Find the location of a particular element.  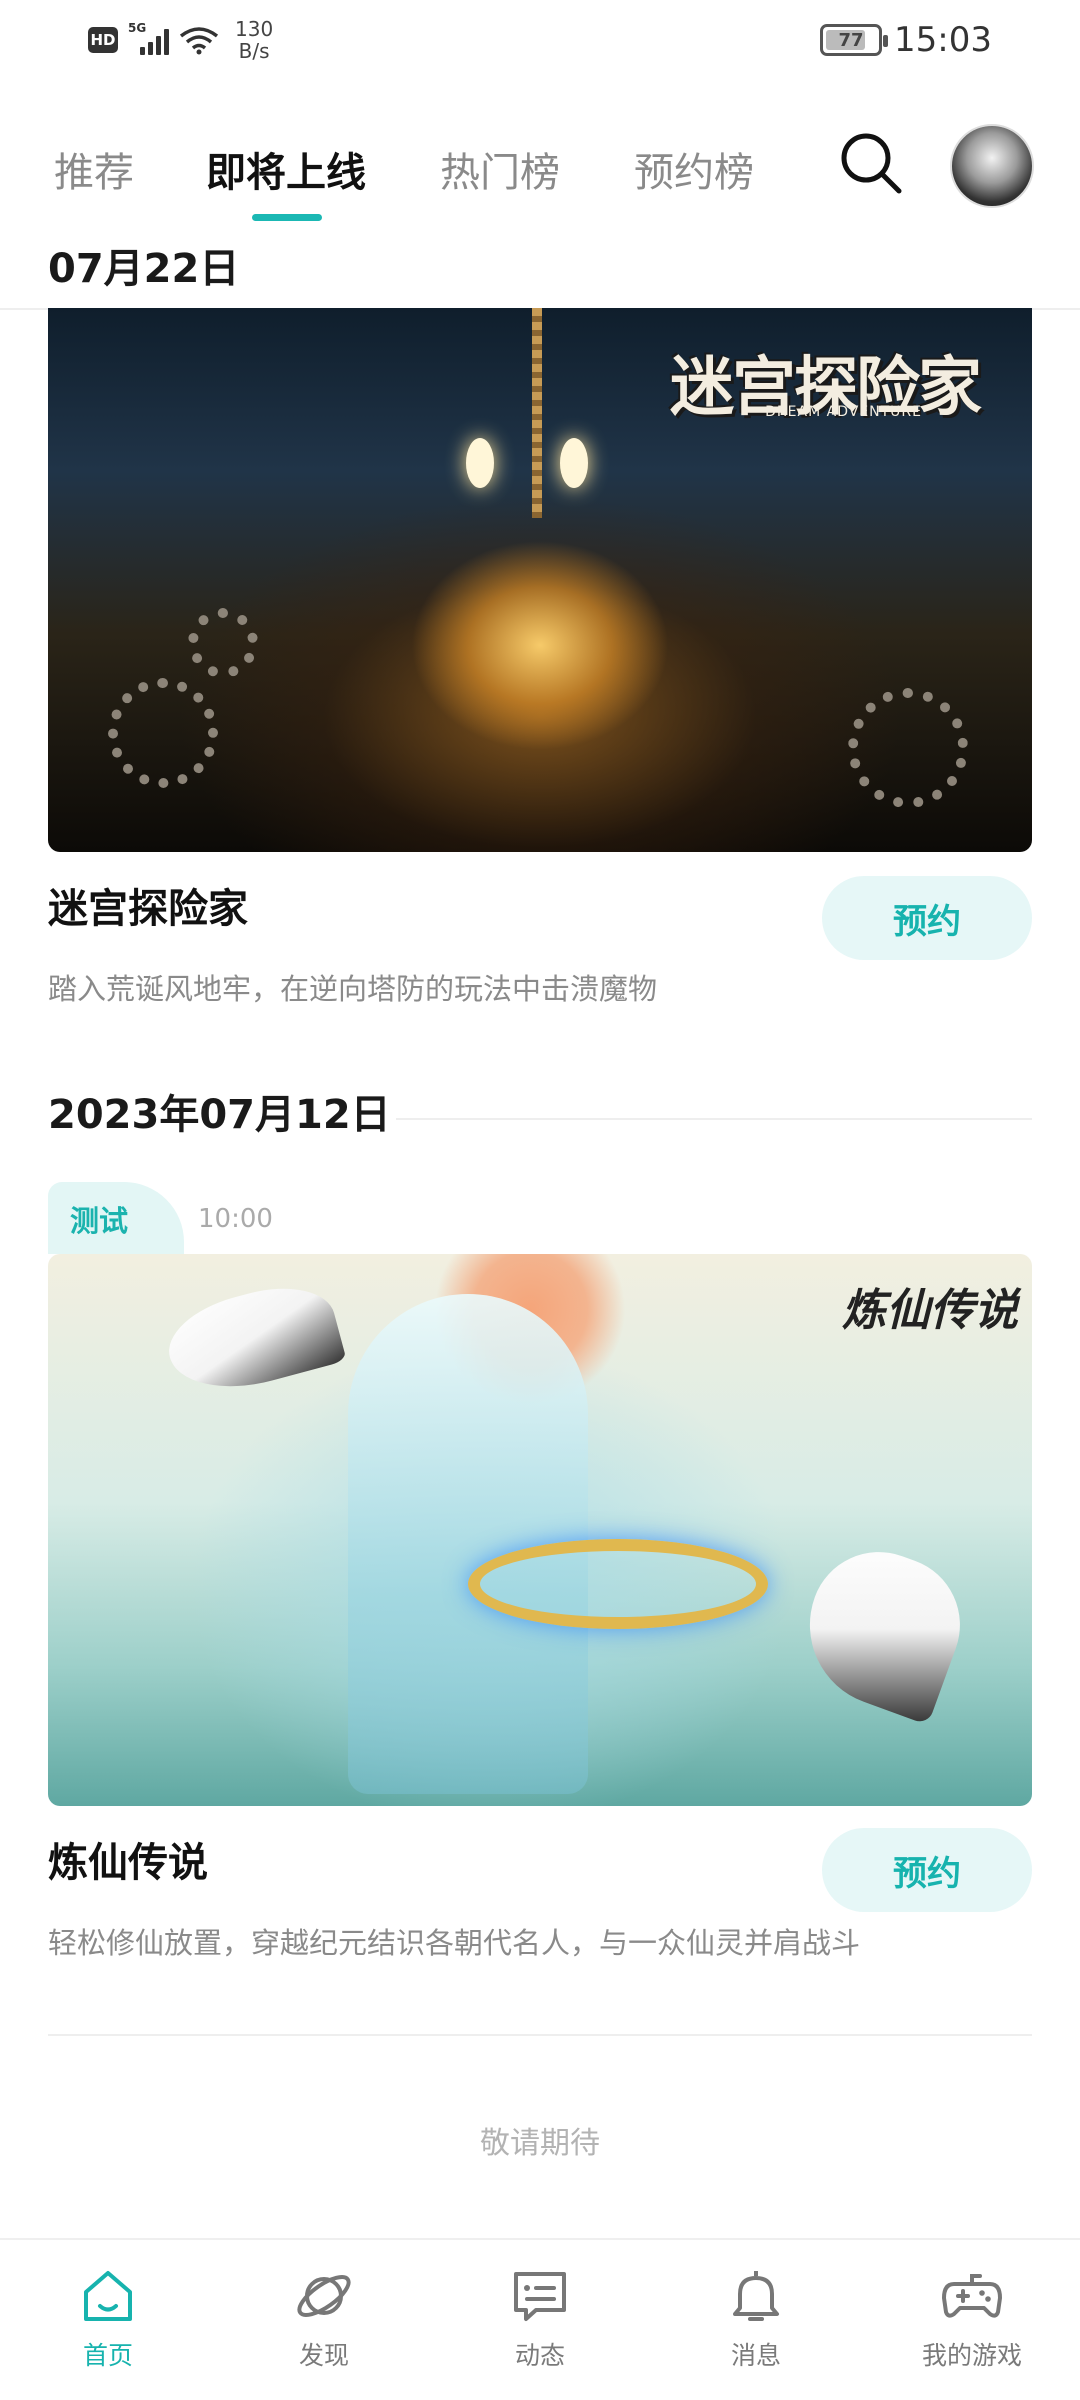

network-speed: 130 B/s is located at coordinates (254, 40).